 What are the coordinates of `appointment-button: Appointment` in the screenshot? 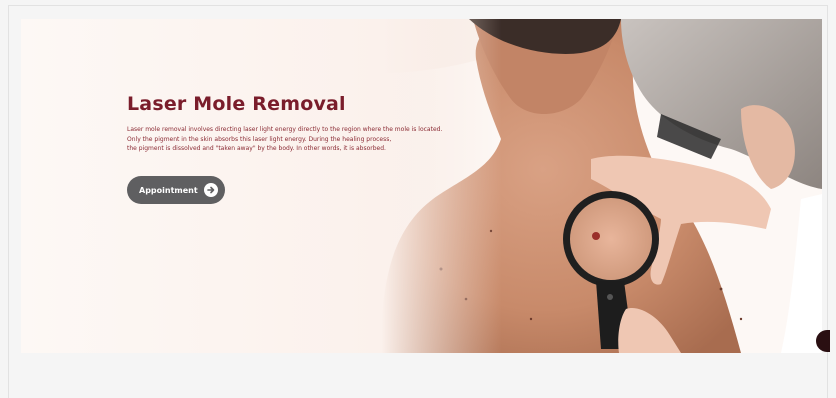 It's located at (176, 190).